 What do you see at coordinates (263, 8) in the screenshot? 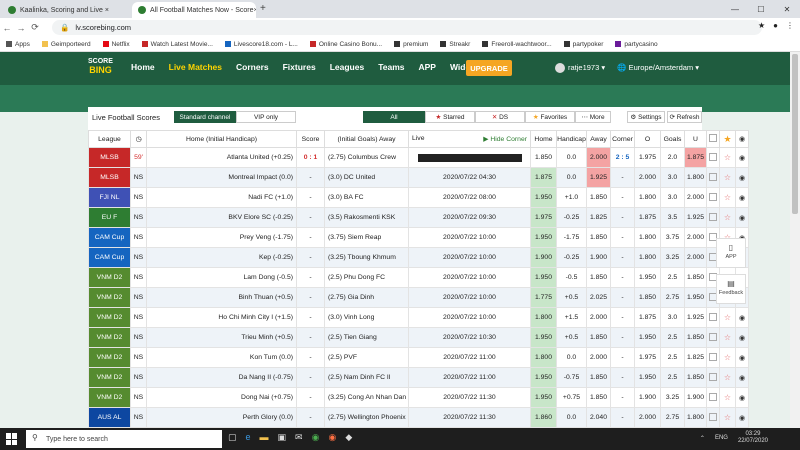
I see `new-tab-icon: +` at bounding box center [263, 8].